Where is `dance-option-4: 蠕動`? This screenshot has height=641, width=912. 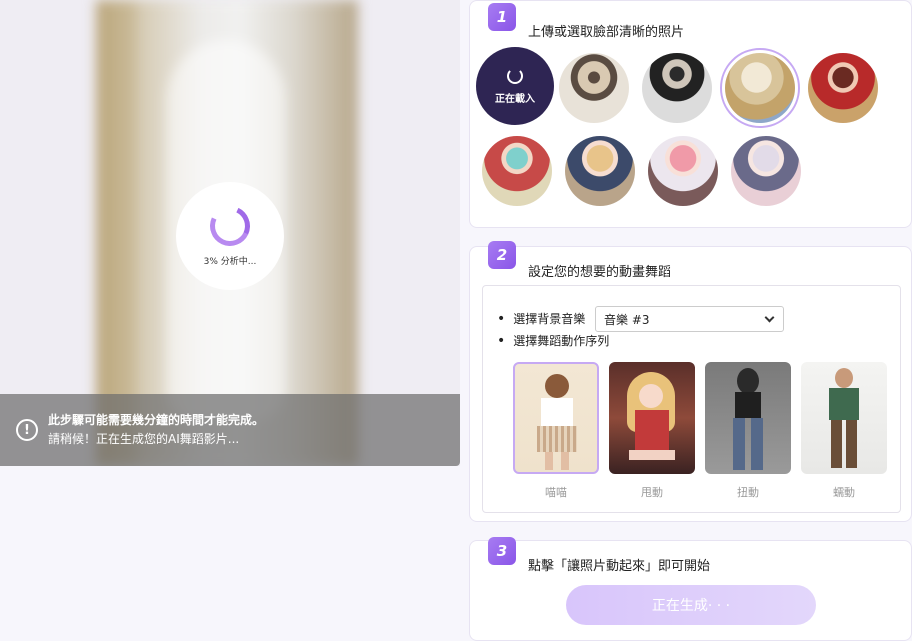 dance-option-4: 蠕動 is located at coordinates (844, 431).